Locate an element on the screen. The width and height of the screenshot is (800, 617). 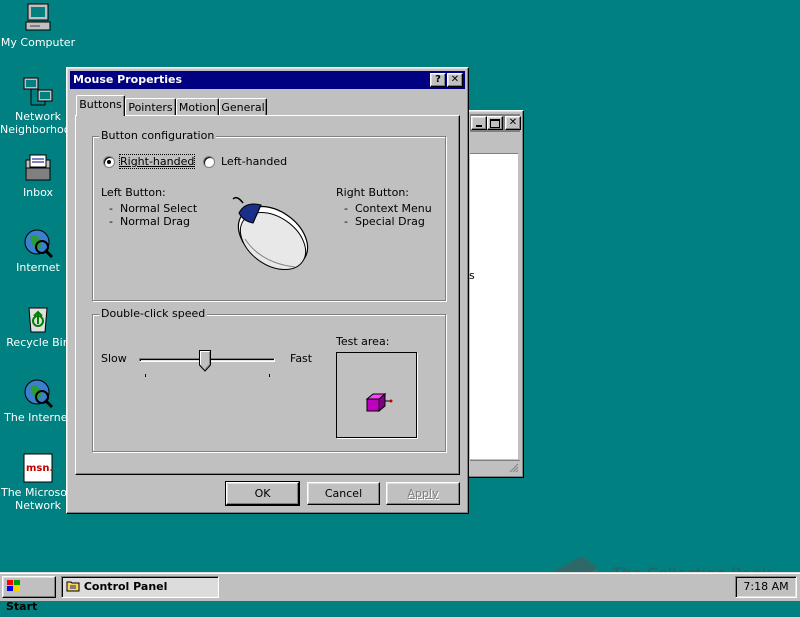
desktop-icon-msn: msn. The Microsoft Network is located at coordinates (38, 482).